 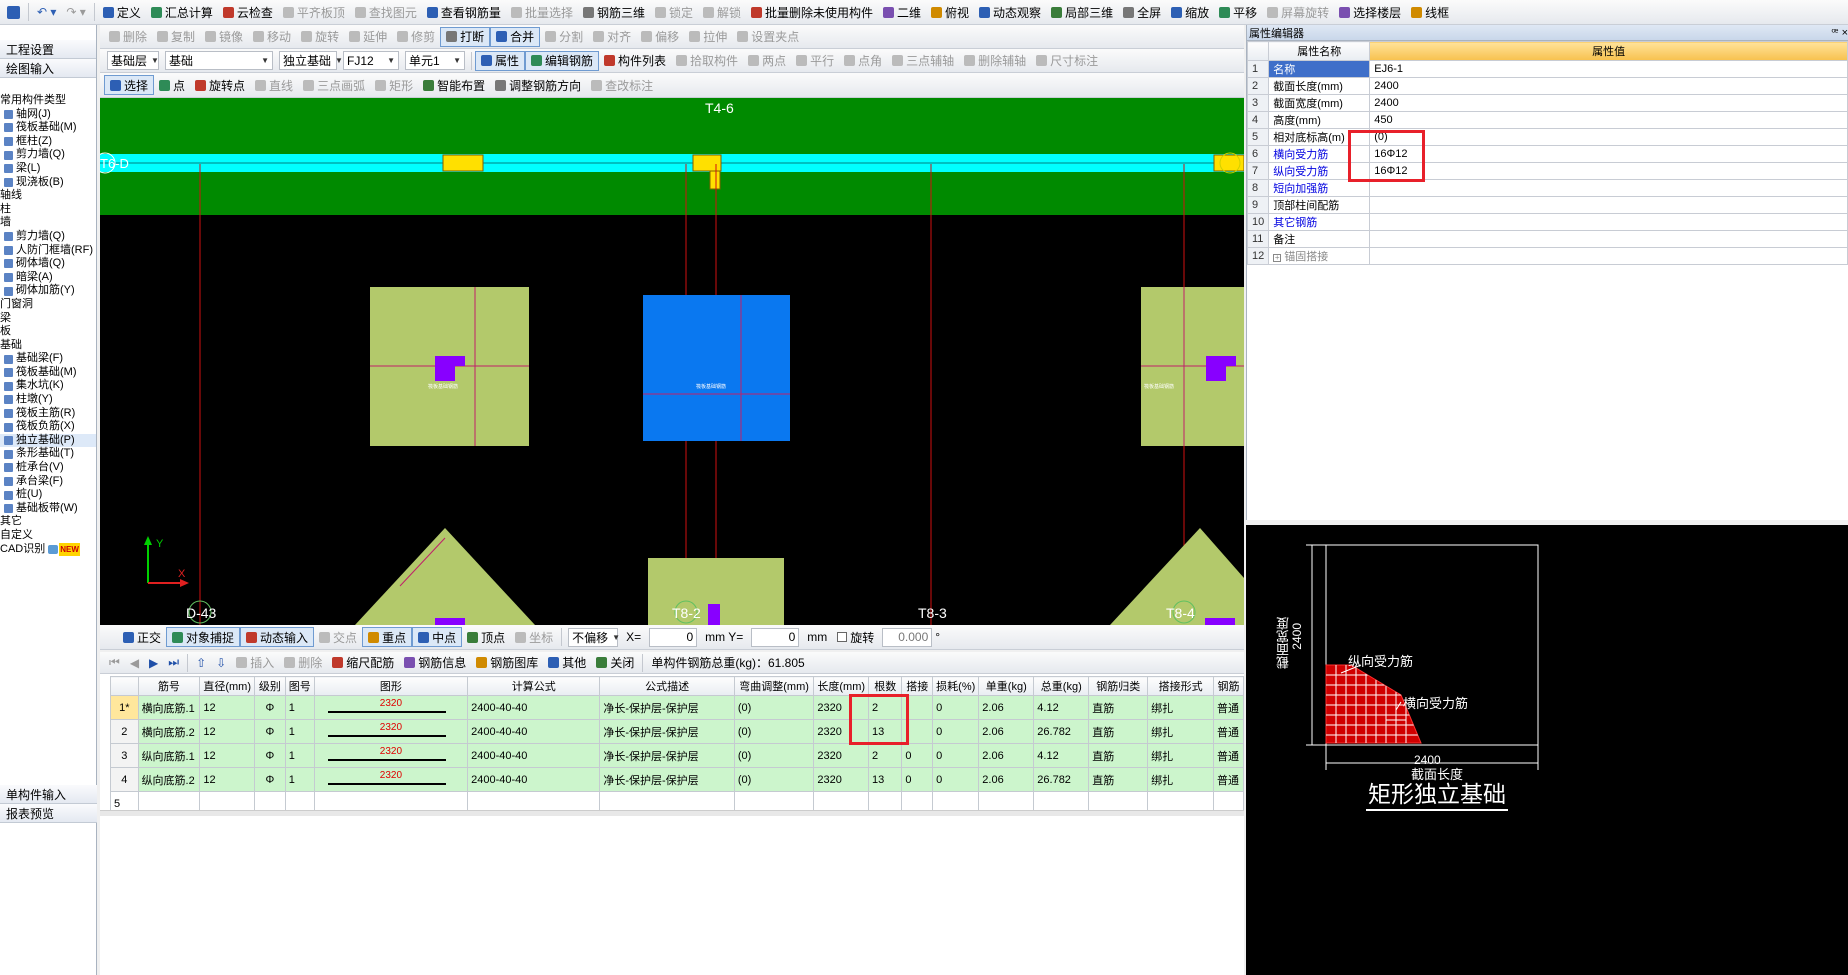 What do you see at coordinates (956, 779) in the screenshot?
I see `cell-loss: 0` at bounding box center [956, 779].